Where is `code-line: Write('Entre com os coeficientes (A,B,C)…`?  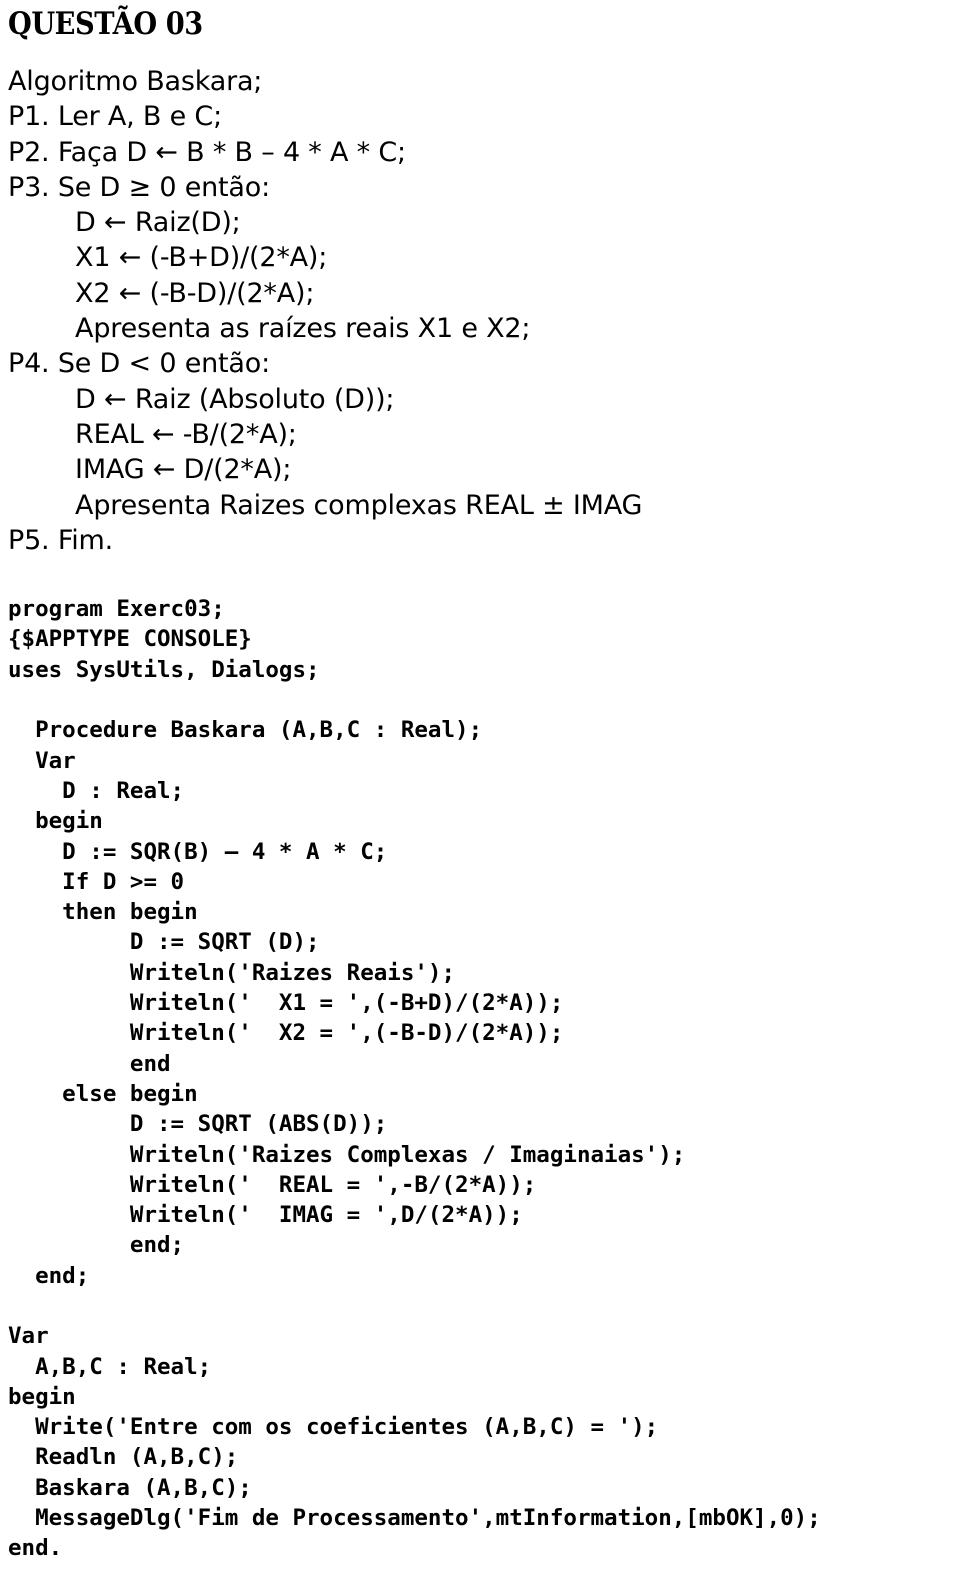 code-line: Write('Entre com os coeficientes (A,B,C)… is located at coordinates (333, 1427).